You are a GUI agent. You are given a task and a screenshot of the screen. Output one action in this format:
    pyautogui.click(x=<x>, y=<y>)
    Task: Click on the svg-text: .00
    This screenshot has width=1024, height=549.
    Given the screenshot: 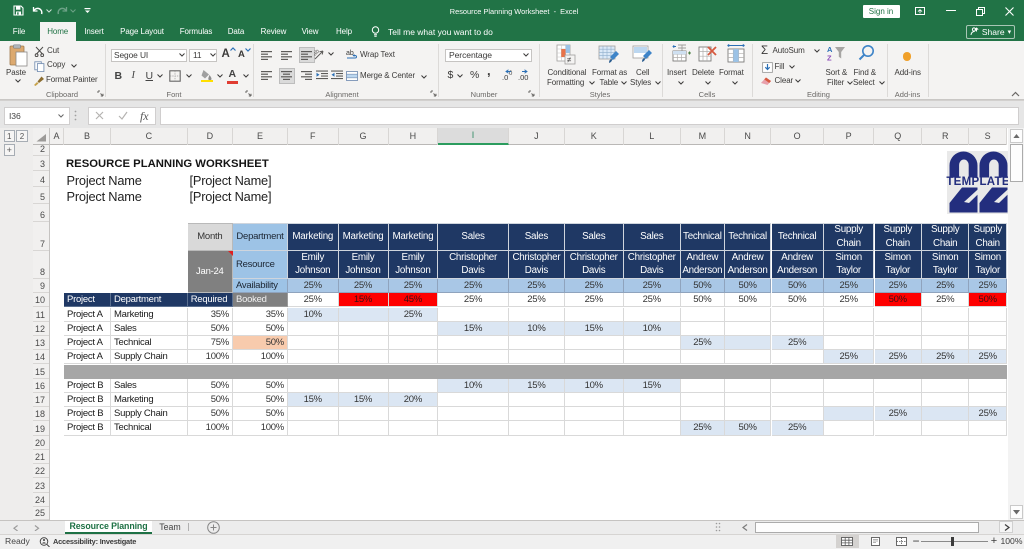 What is the action you would take?
    pyautogui.click(x=523, y=77)
    